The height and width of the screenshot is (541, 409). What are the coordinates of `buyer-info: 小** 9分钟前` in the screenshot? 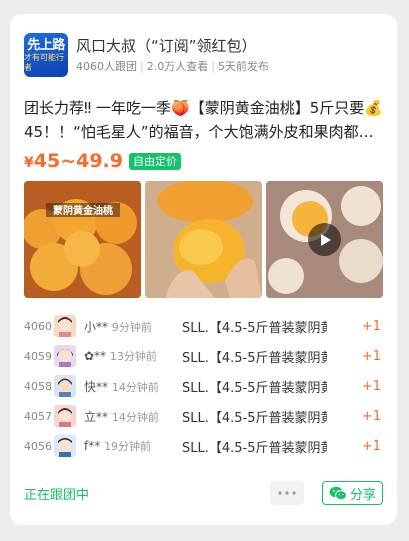 It's located at (133, 326).